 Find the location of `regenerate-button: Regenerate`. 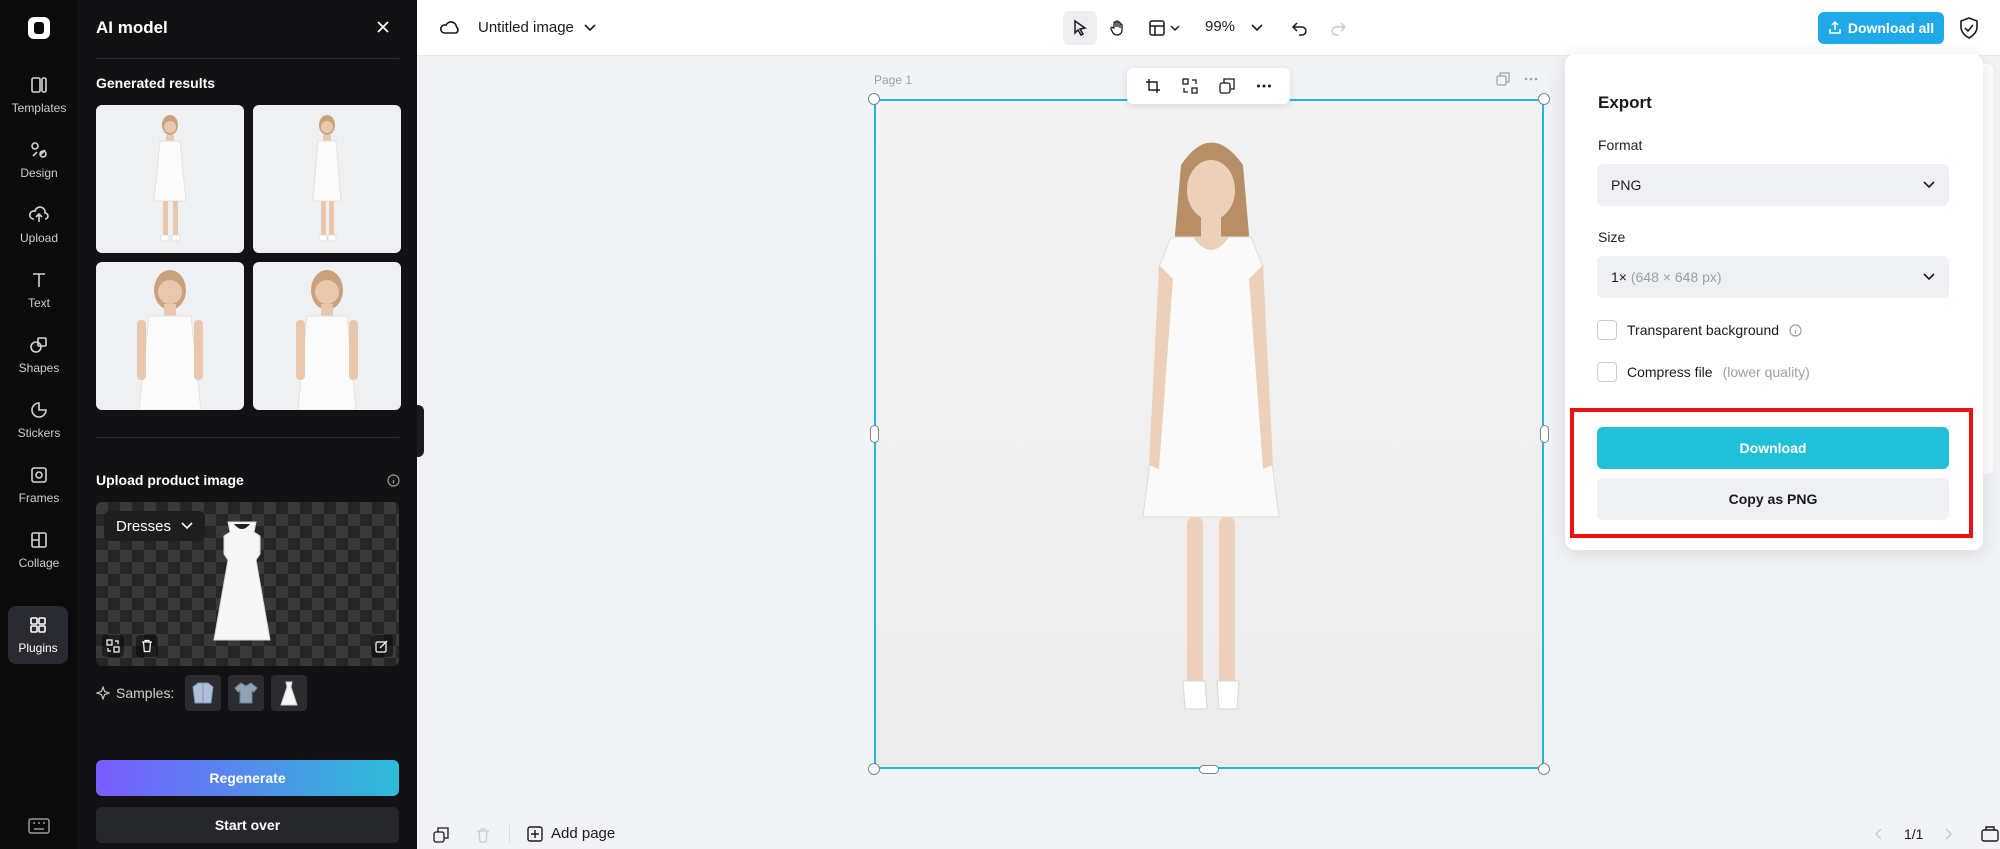

regenerate-button: Regenerate is located at coordinates (247, 778).